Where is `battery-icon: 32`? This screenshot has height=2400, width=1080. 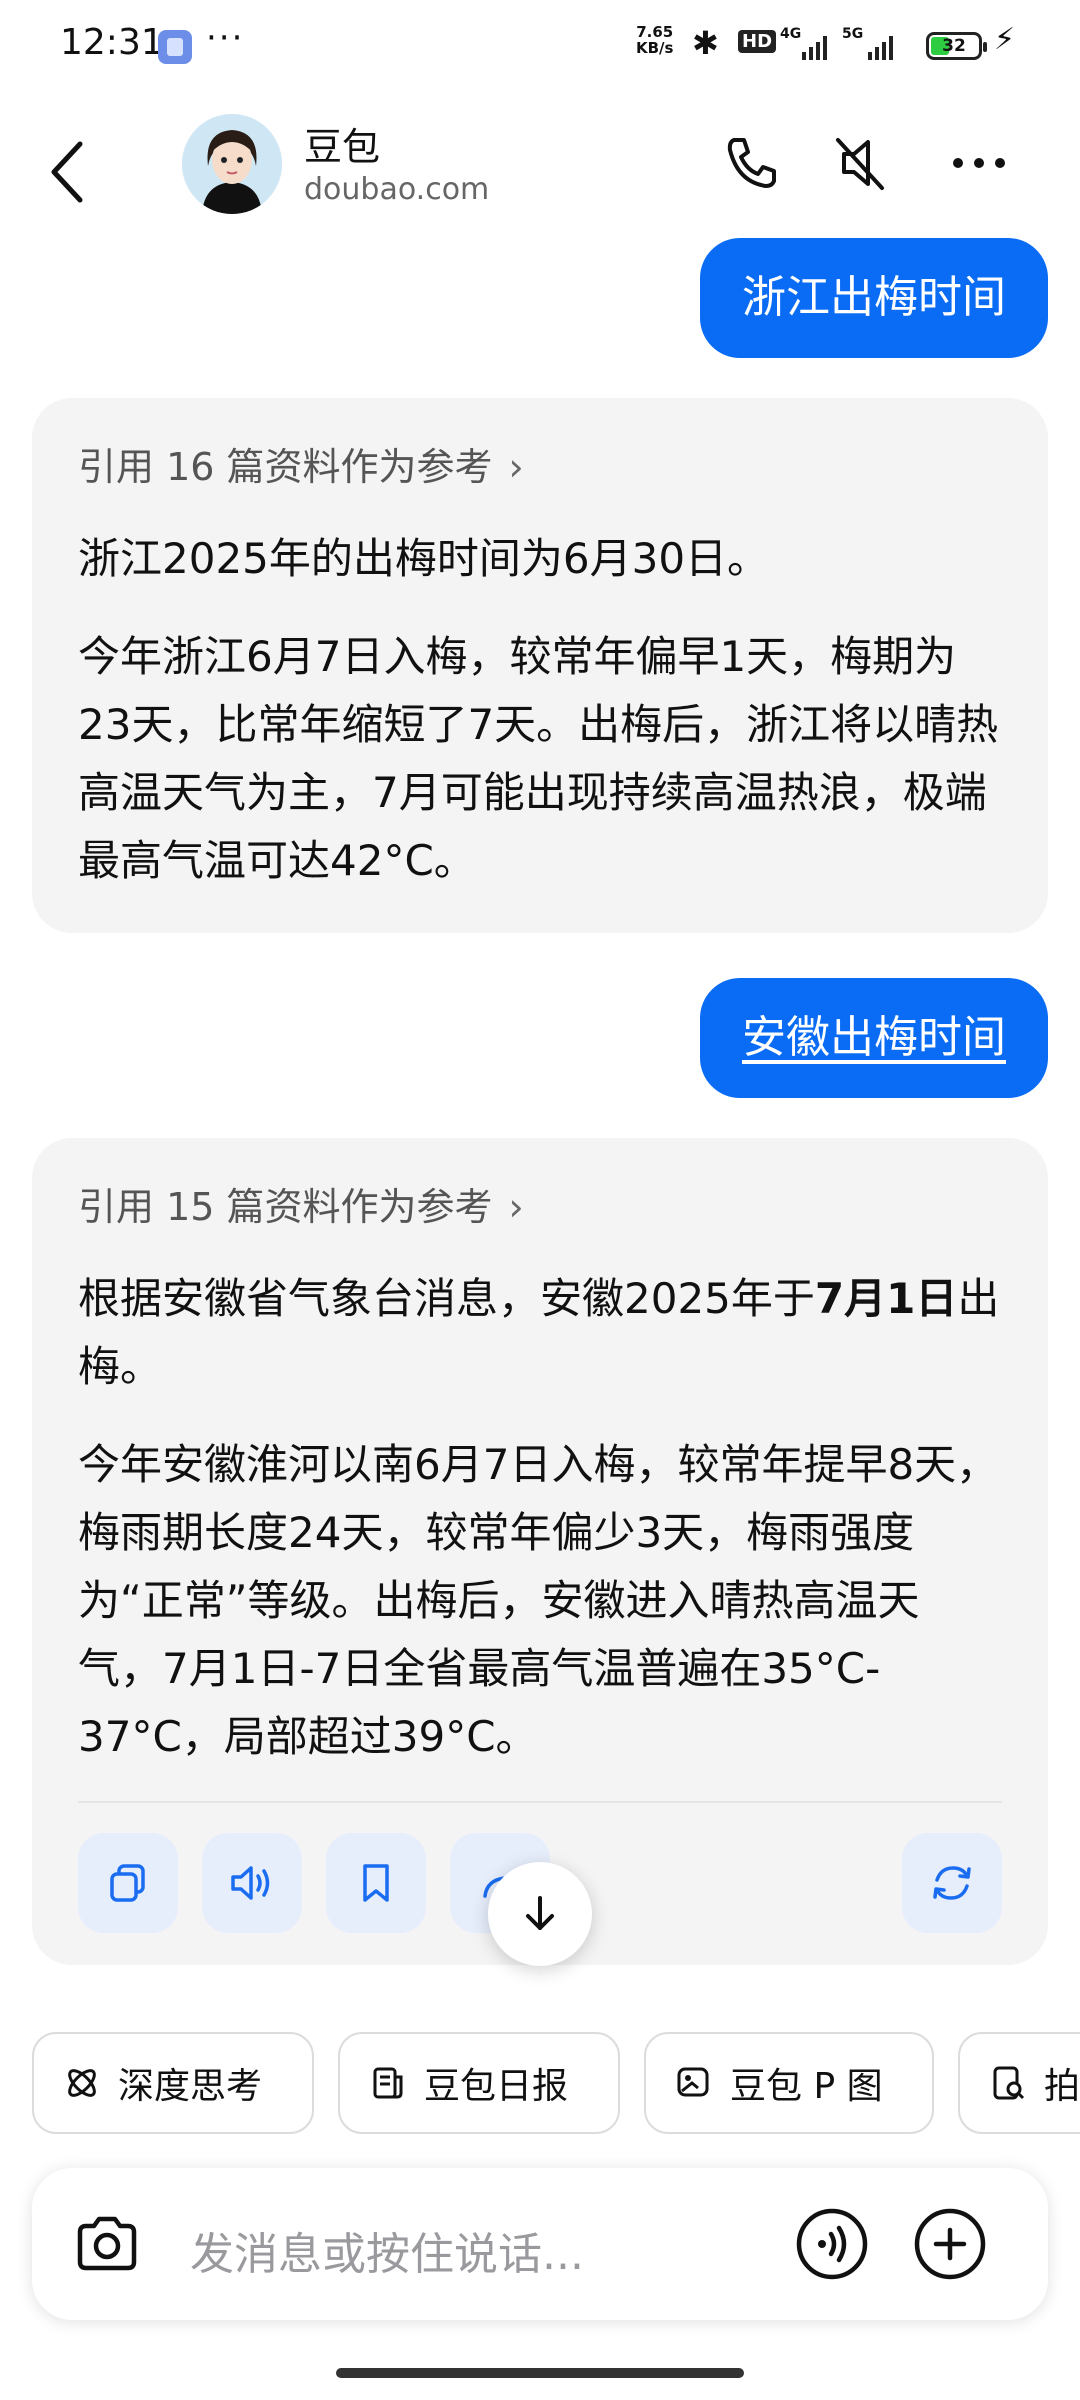 battery-icon: 32 is located at coordinates (956, 46).